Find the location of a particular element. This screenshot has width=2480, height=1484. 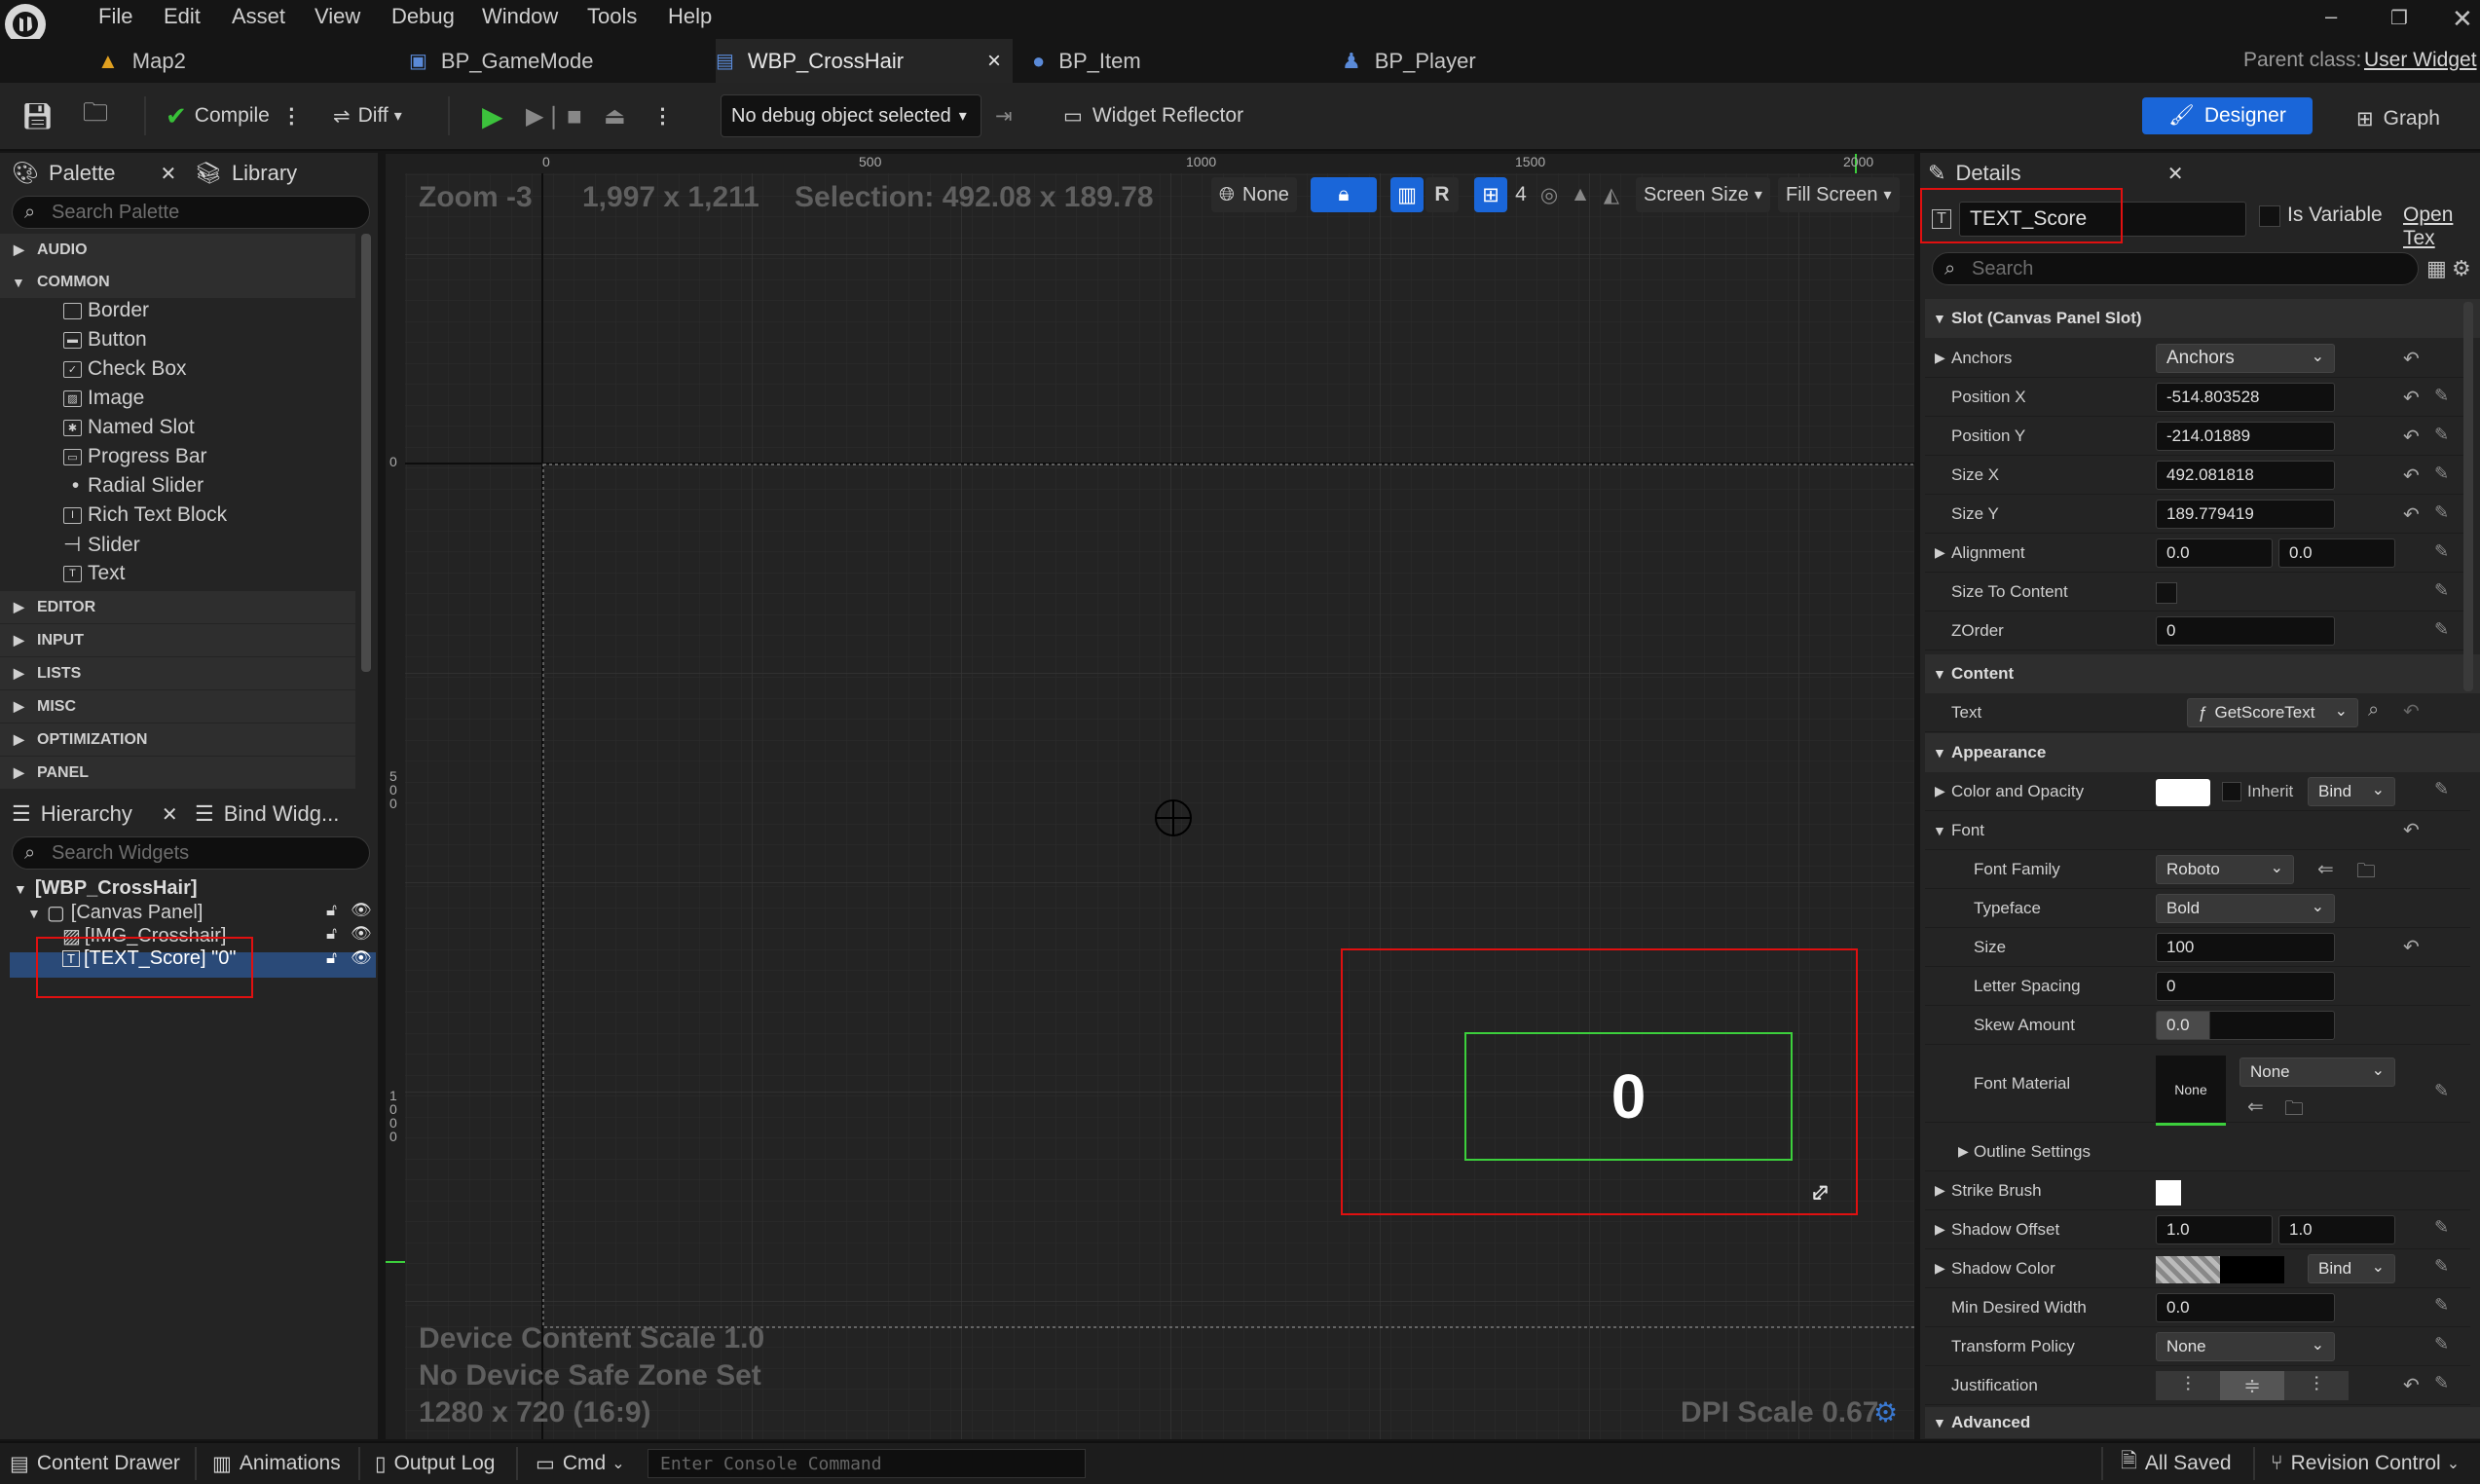

font-material-dropdown: None ⌄ is located at coordinates (2317, 1072).